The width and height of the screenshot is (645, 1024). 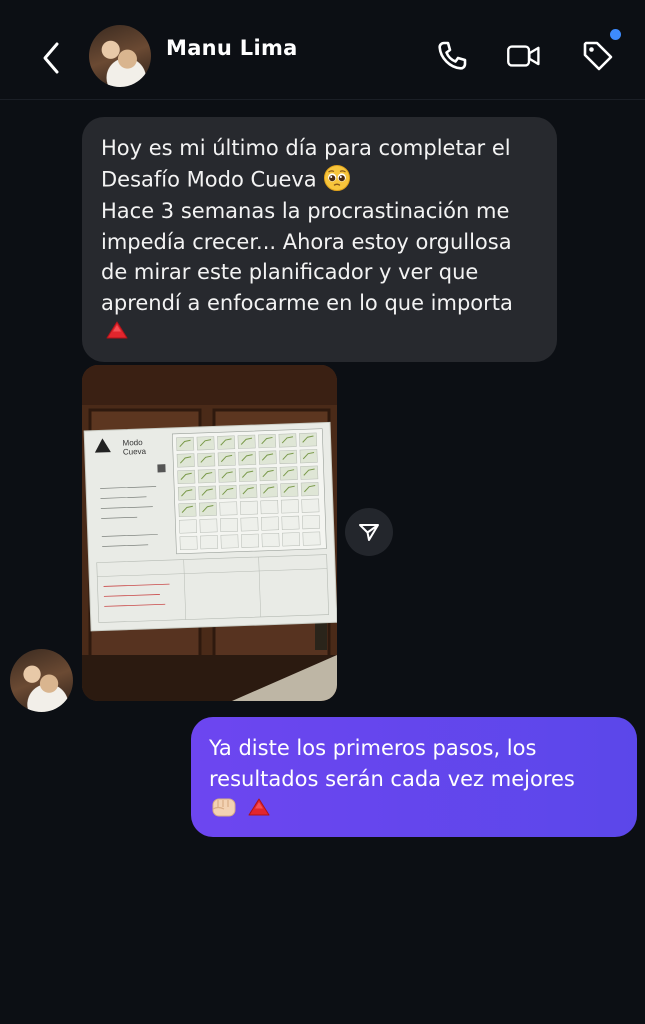 What do you see at coordinates (224, 811) in the screenshot?
I see `fist-emoji` at bounding box center [224, 811].